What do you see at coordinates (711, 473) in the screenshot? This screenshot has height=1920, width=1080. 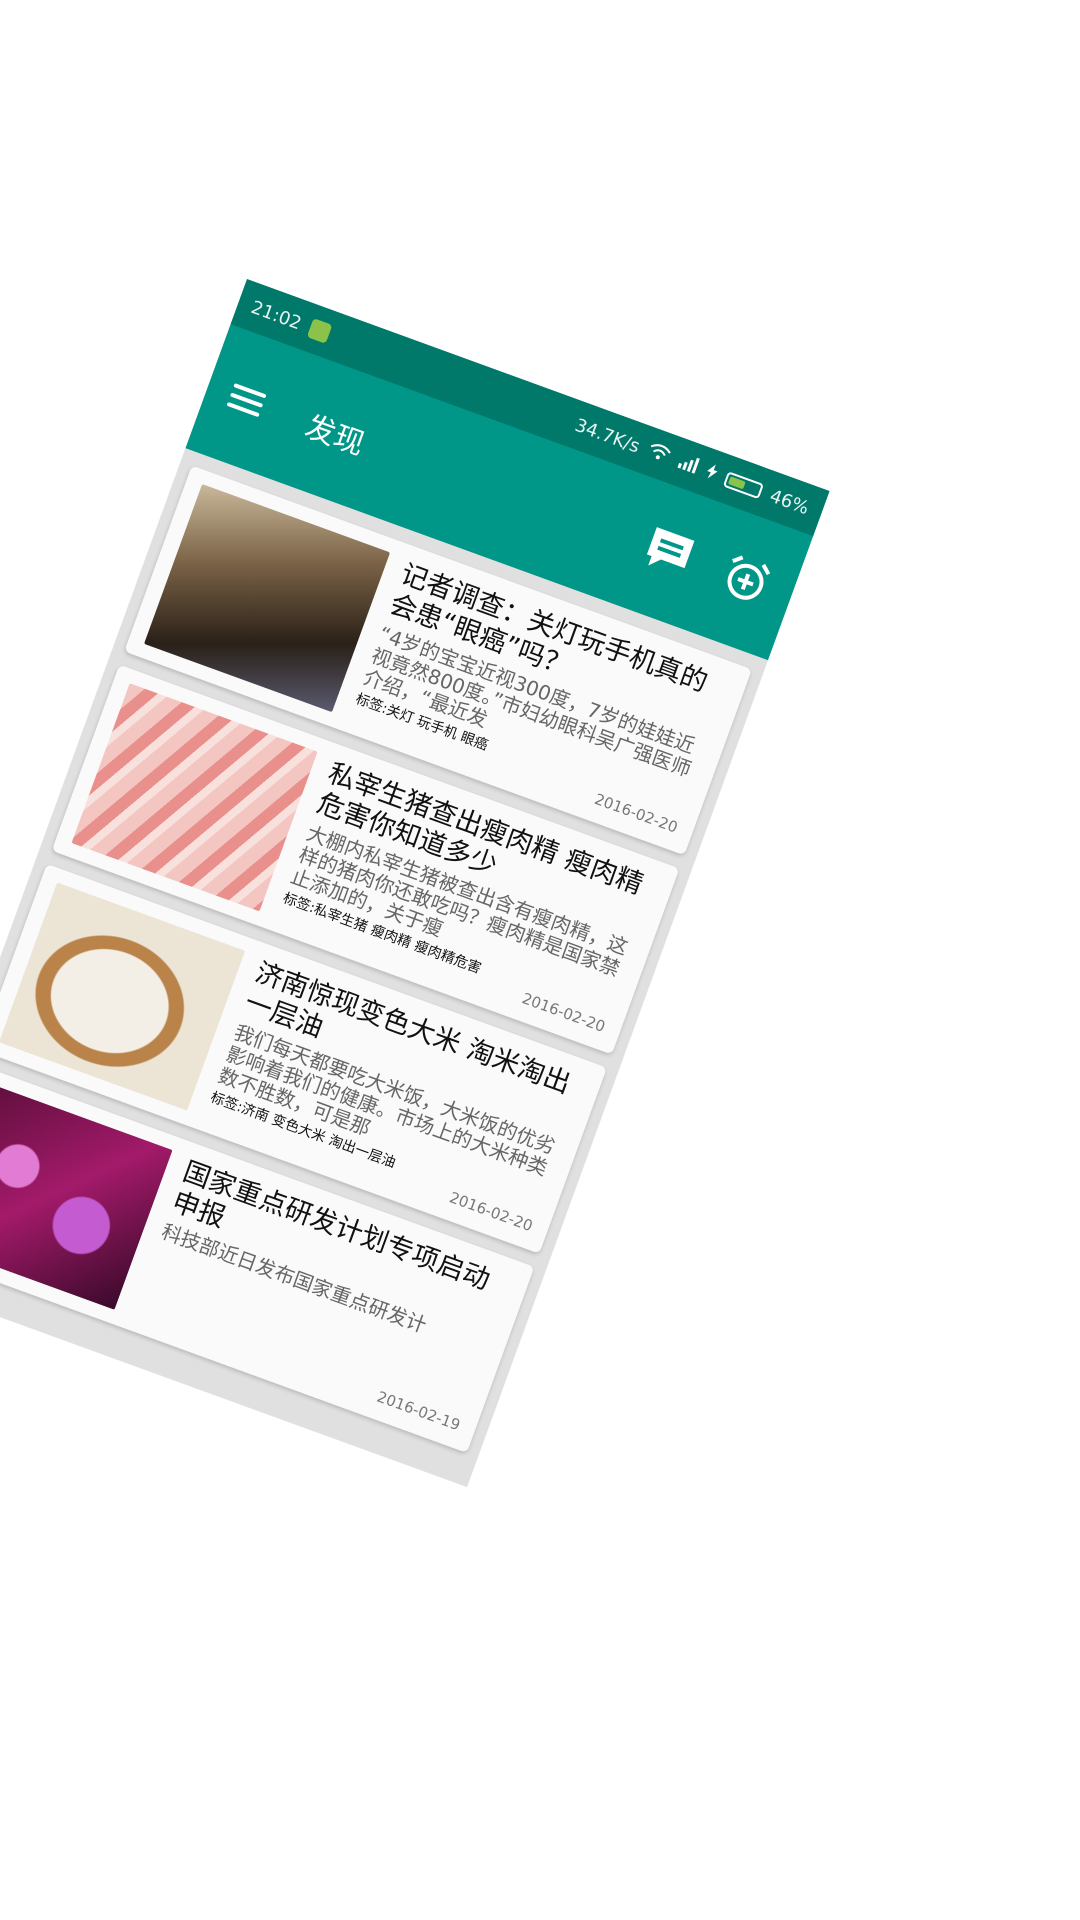 I see `charging-icon` at bounding box center [711, 473].